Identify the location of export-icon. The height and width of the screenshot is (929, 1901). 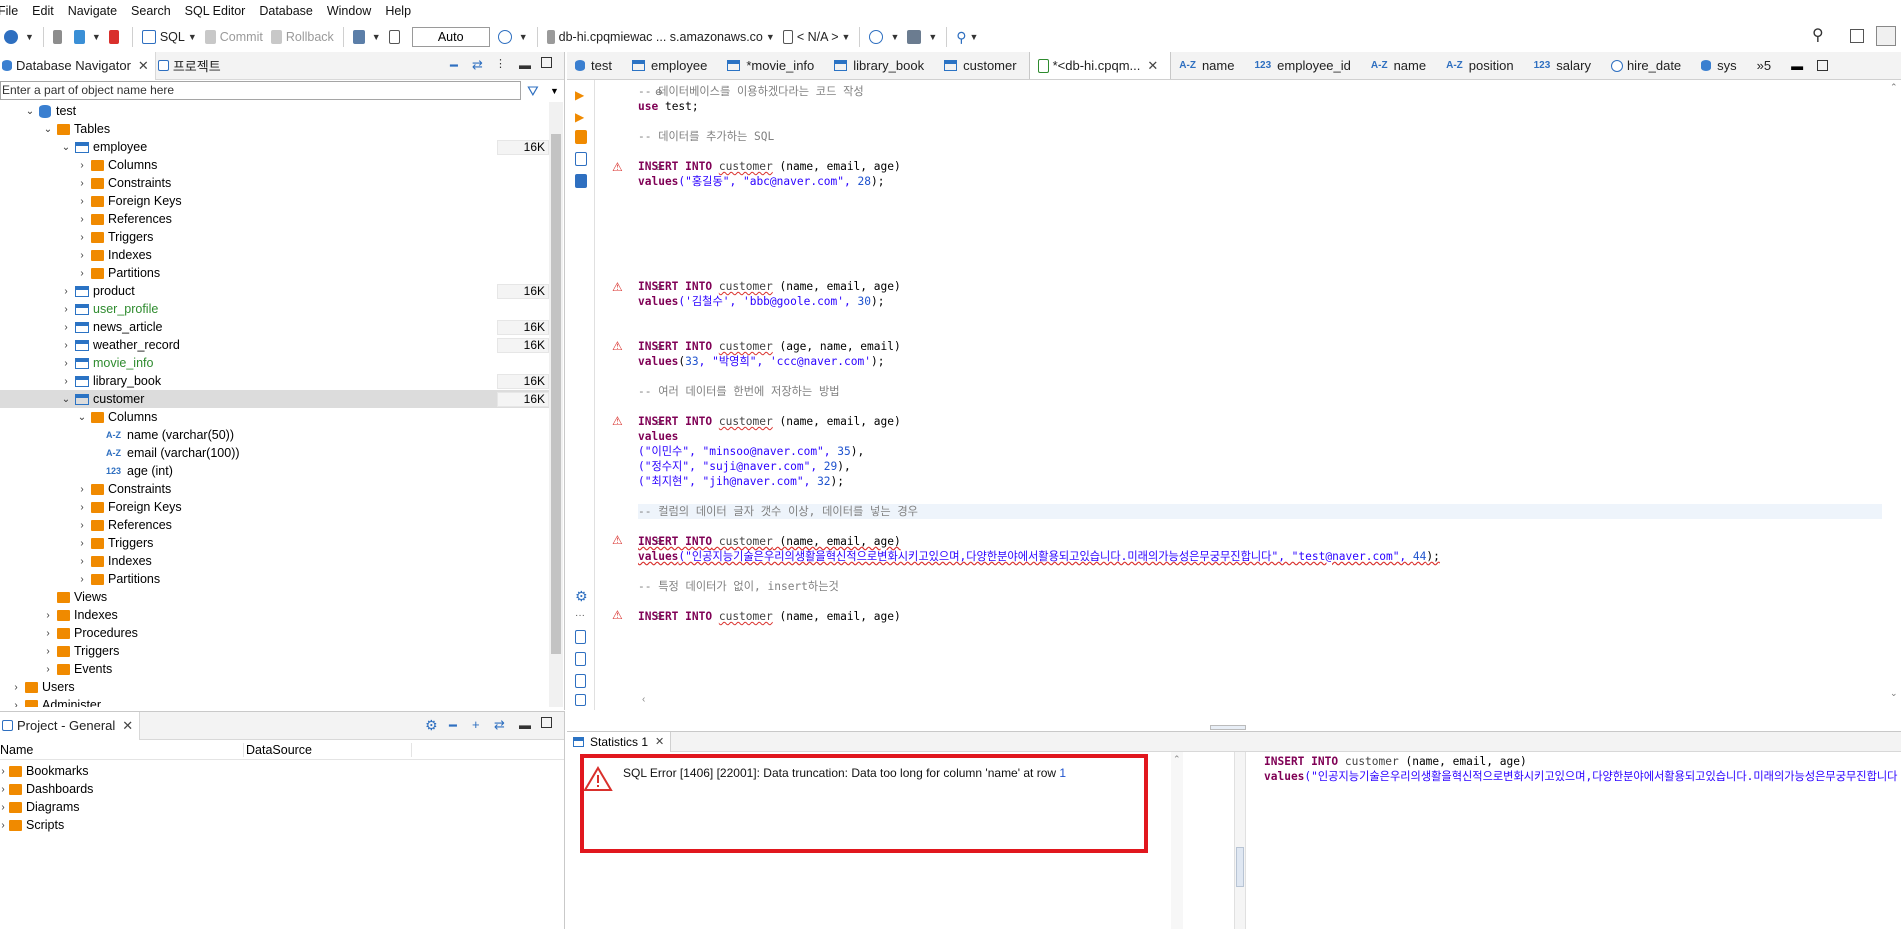
(580, 637).